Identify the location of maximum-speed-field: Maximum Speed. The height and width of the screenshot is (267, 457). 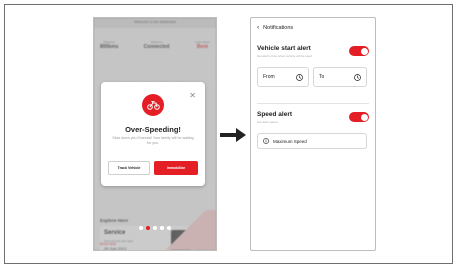
(312, 141).